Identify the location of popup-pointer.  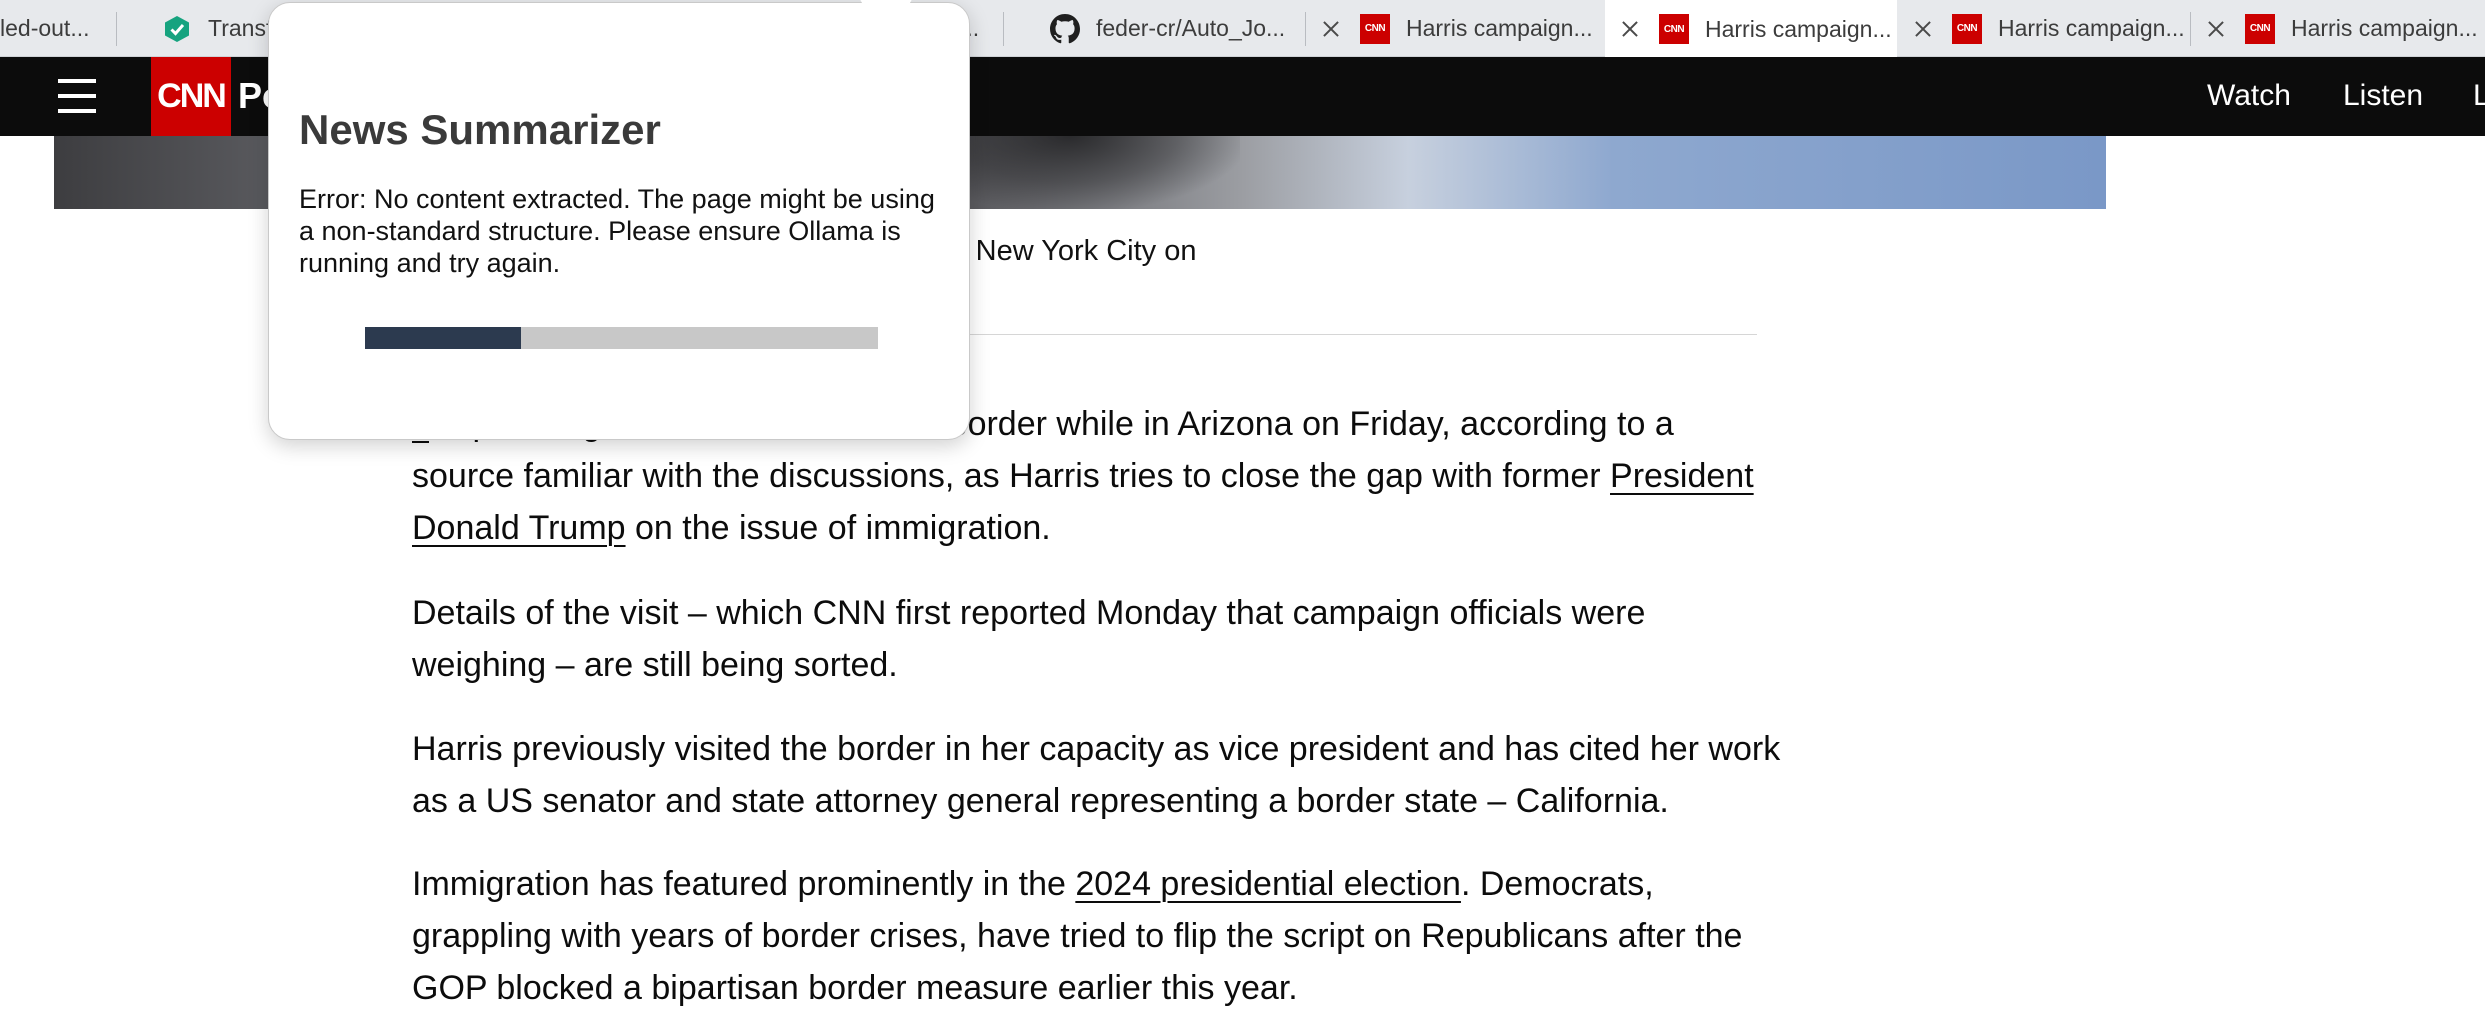
(886, 5).